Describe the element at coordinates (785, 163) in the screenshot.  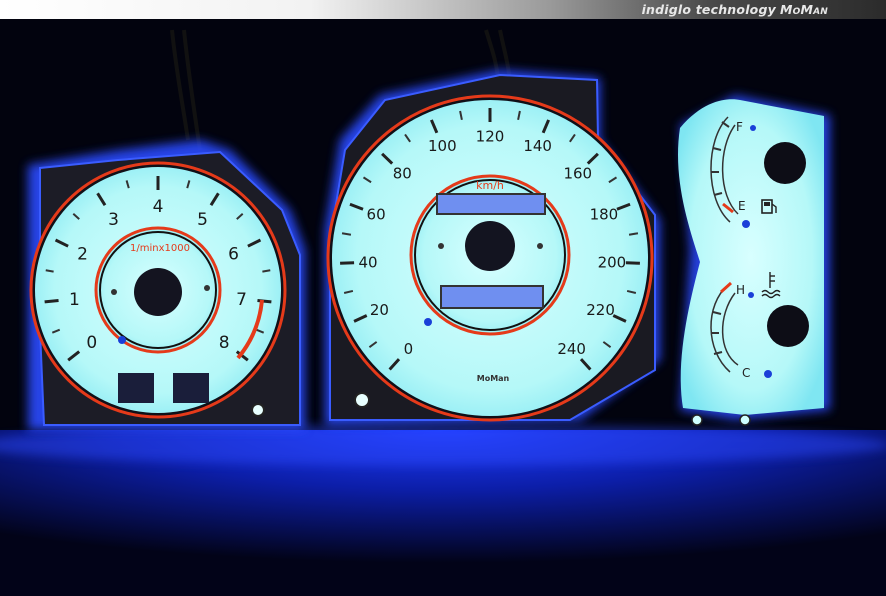
I see `fuel-gauge-pivot-hole` at that location.